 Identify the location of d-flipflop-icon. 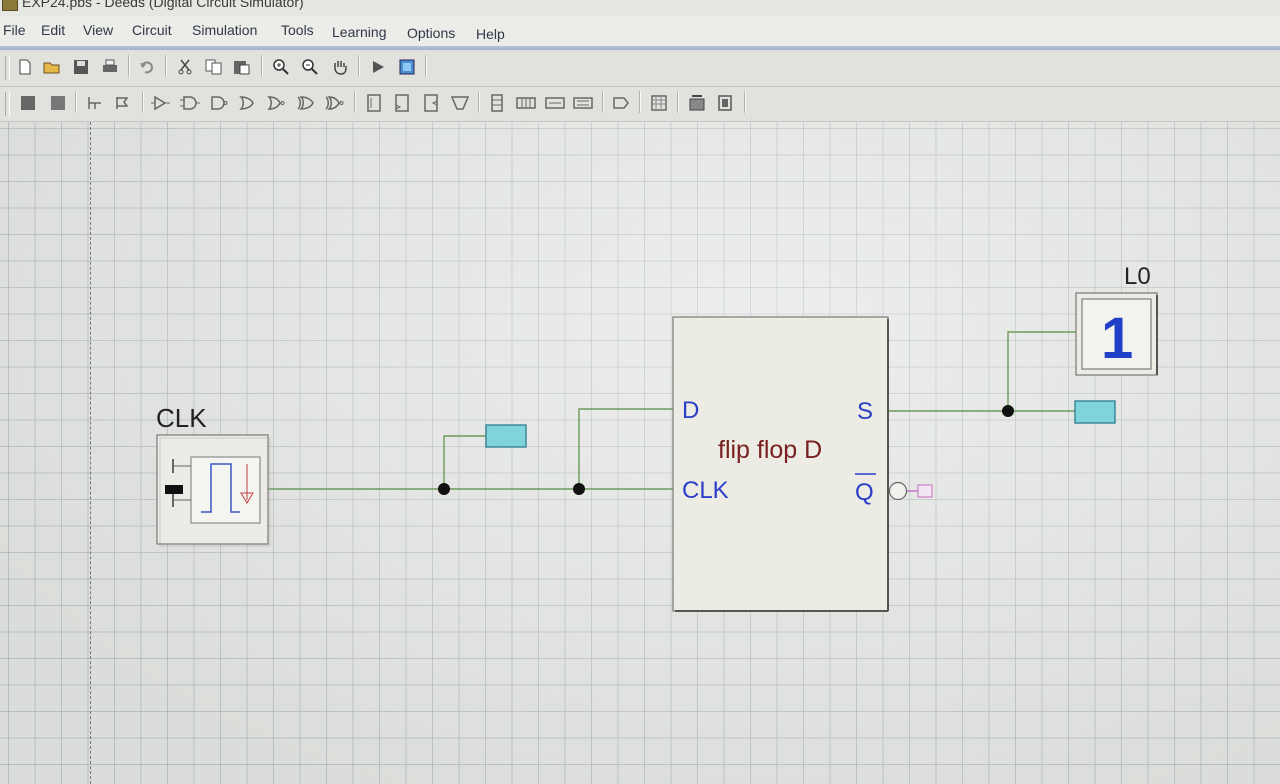
(402, 103).